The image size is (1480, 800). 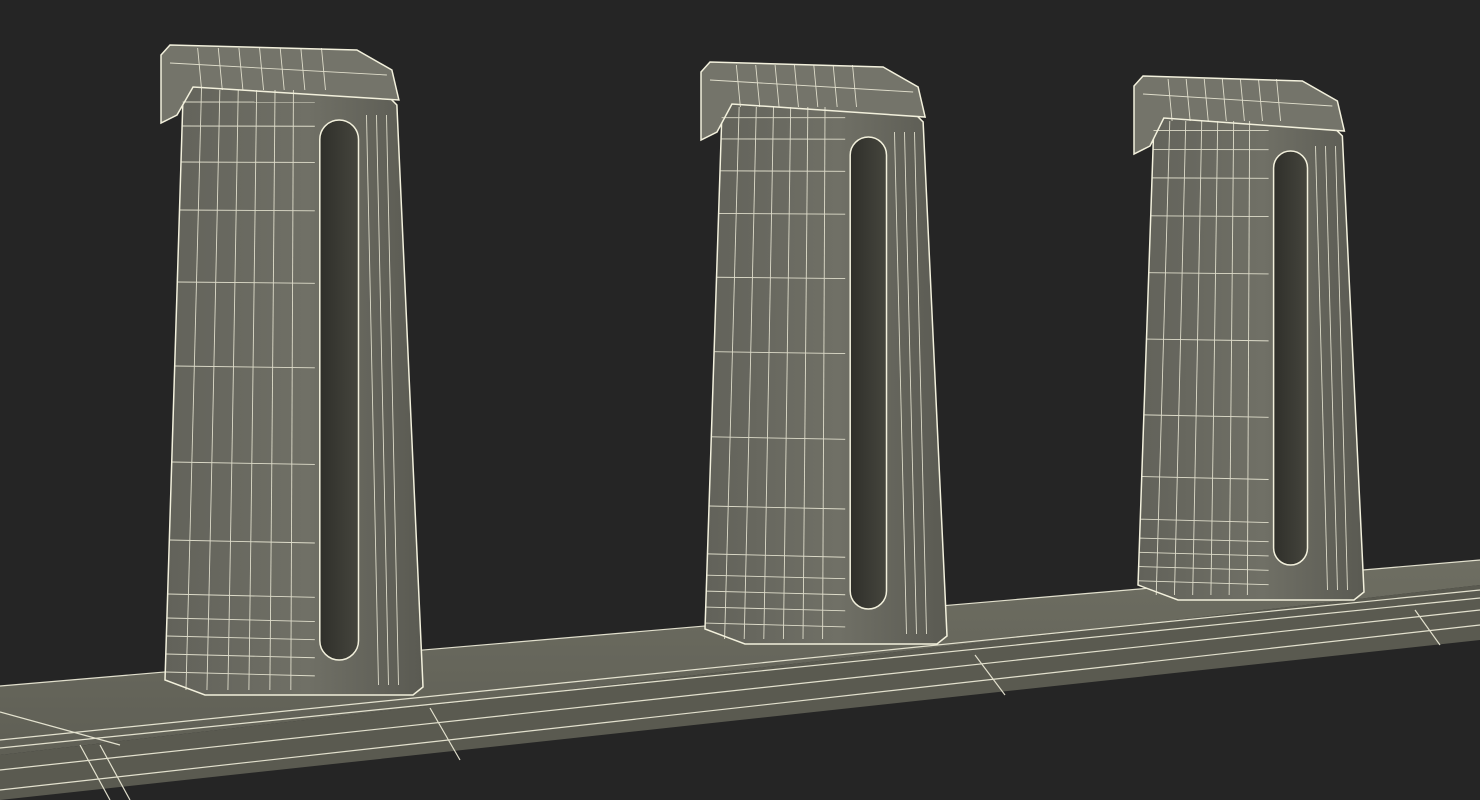 What do you see at coordinates (292, 370) in the screenshot?
I see `hook-post-left` at bounding box center [292, 370].